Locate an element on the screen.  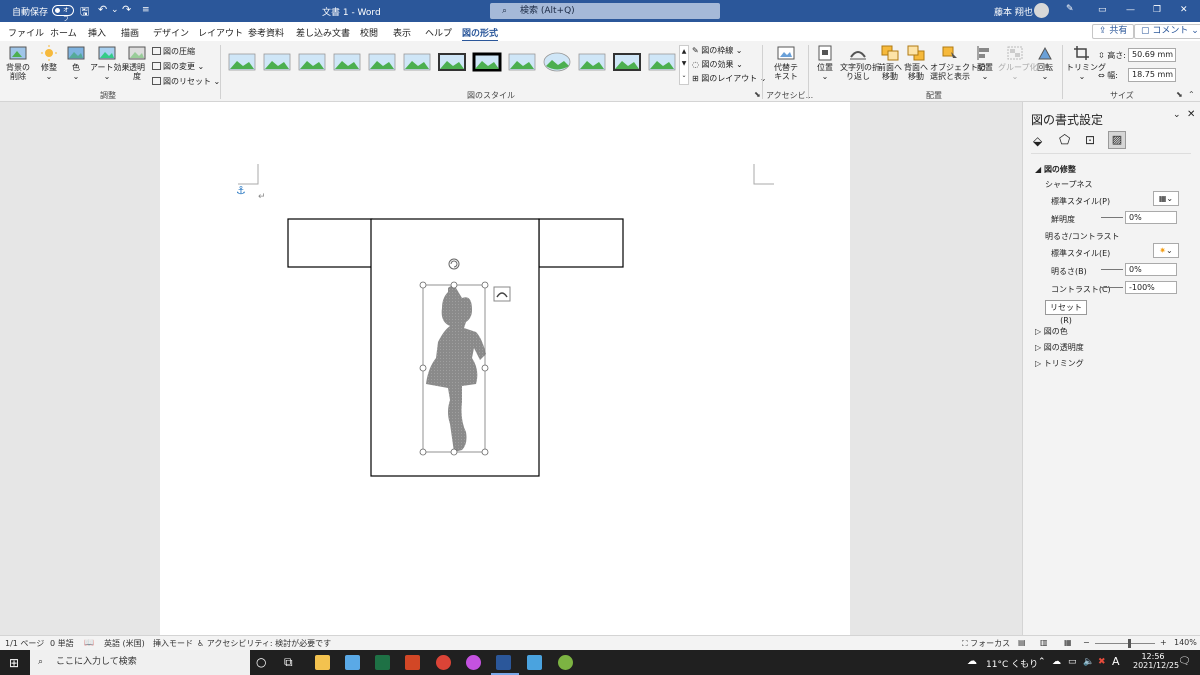
search-box: ⌕ 検索 (Alt+Q) is located at coordinates (605, 11).